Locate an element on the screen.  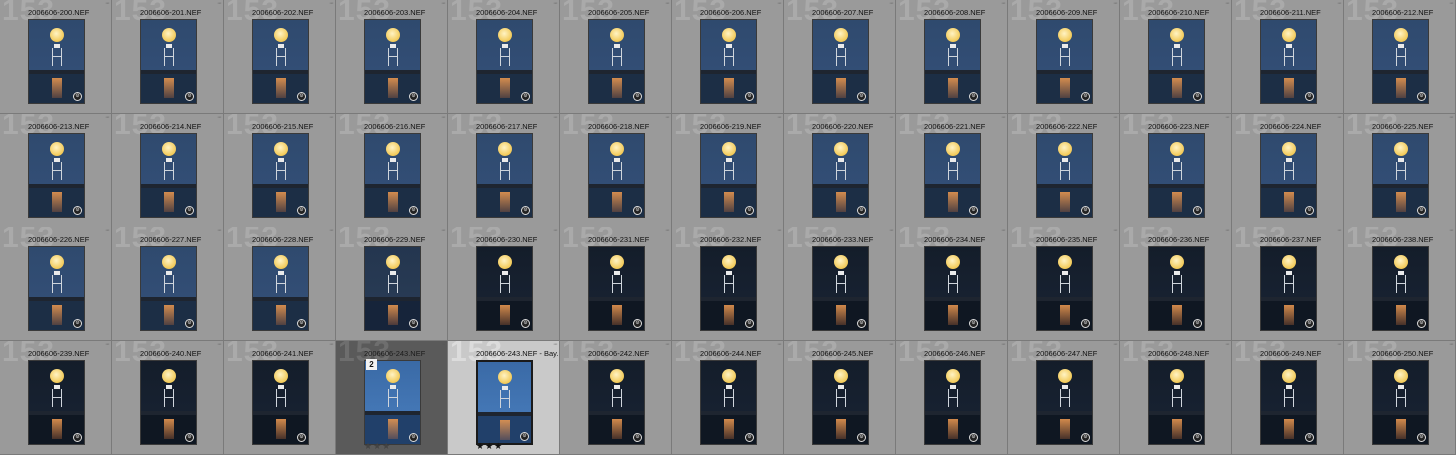
thumbnail-cell: 153 2006606-220.NEF ··· ⚙ is located at coordinates (840, 170).